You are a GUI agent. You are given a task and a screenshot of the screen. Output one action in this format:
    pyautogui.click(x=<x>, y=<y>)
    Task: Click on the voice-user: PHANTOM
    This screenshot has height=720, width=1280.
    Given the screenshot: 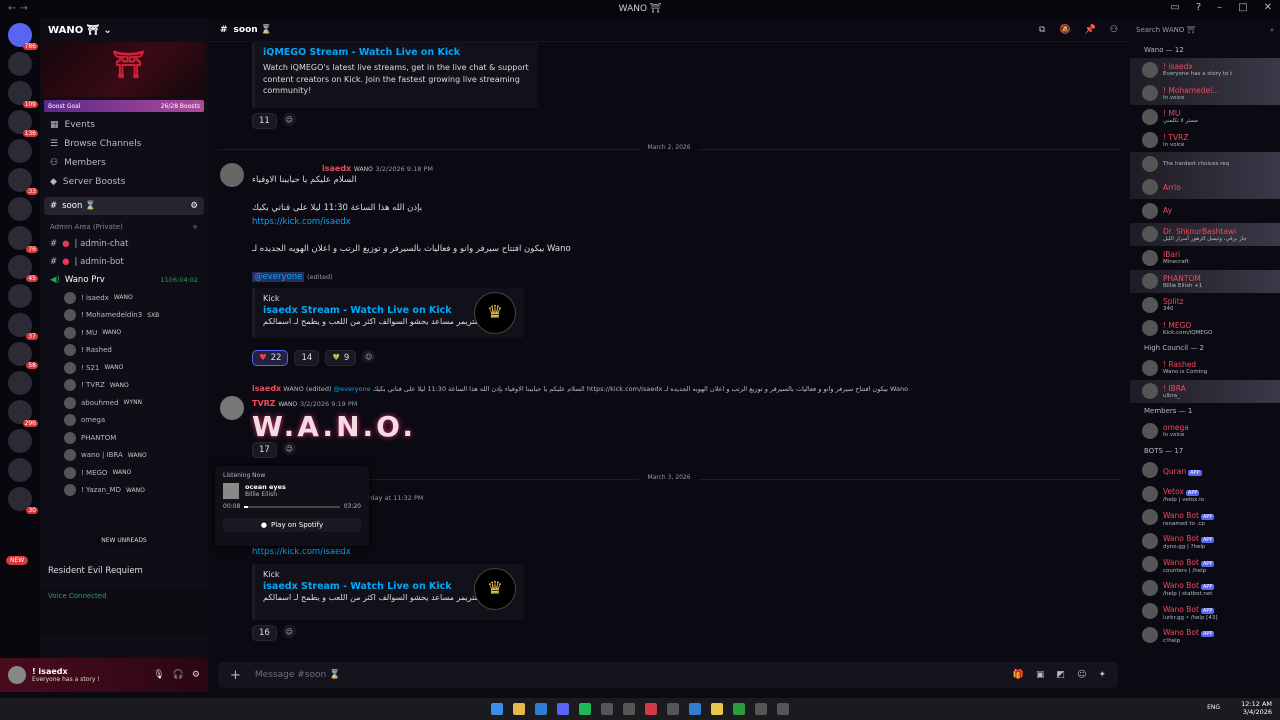 What is the action you would take?
    pyautogui.click(x=124, y=438)
    